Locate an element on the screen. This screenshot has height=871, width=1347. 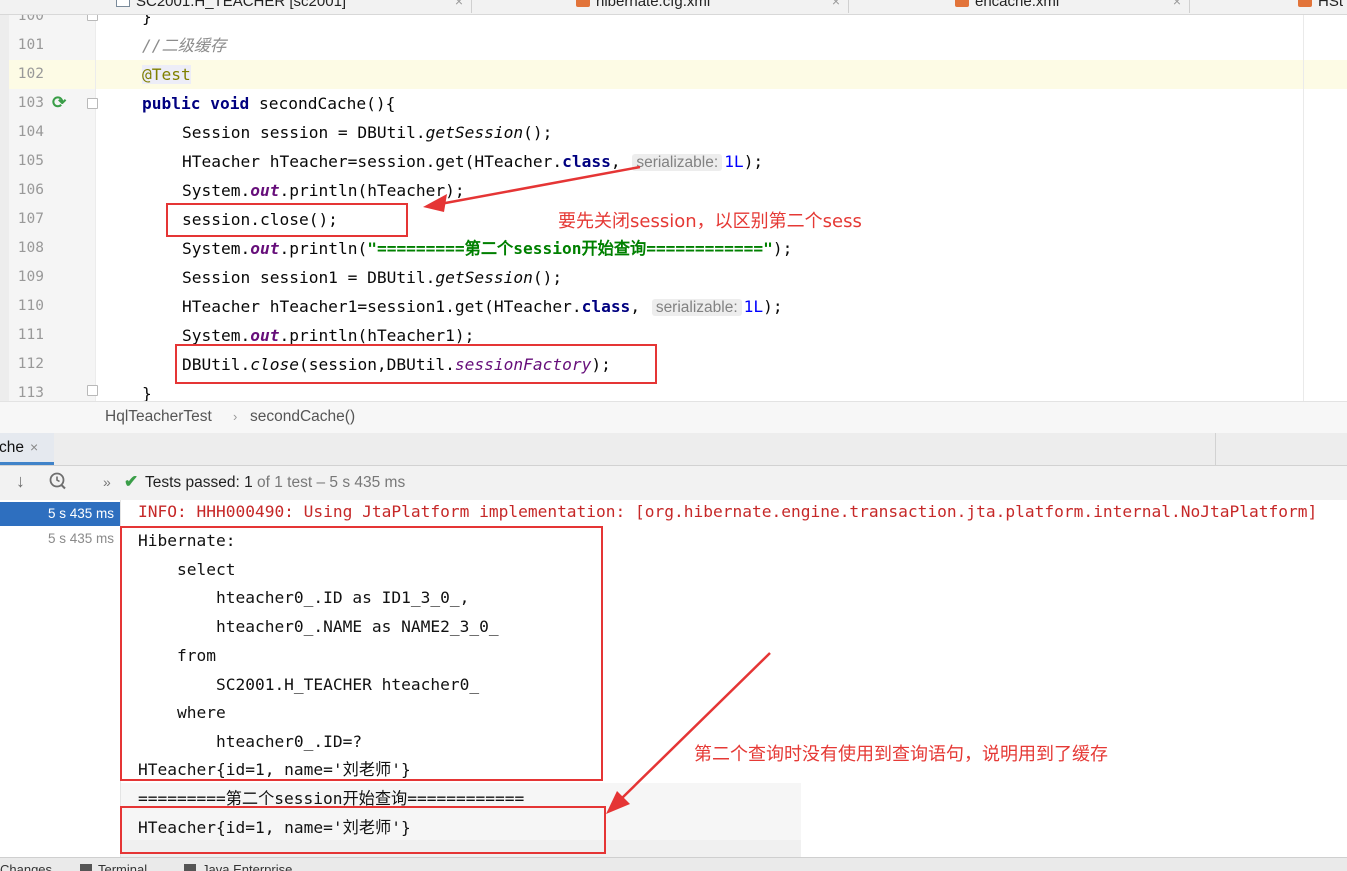
console-line: hteacher0_.NAME as NAME2_3_0_ is located at coordinates (318, 626).